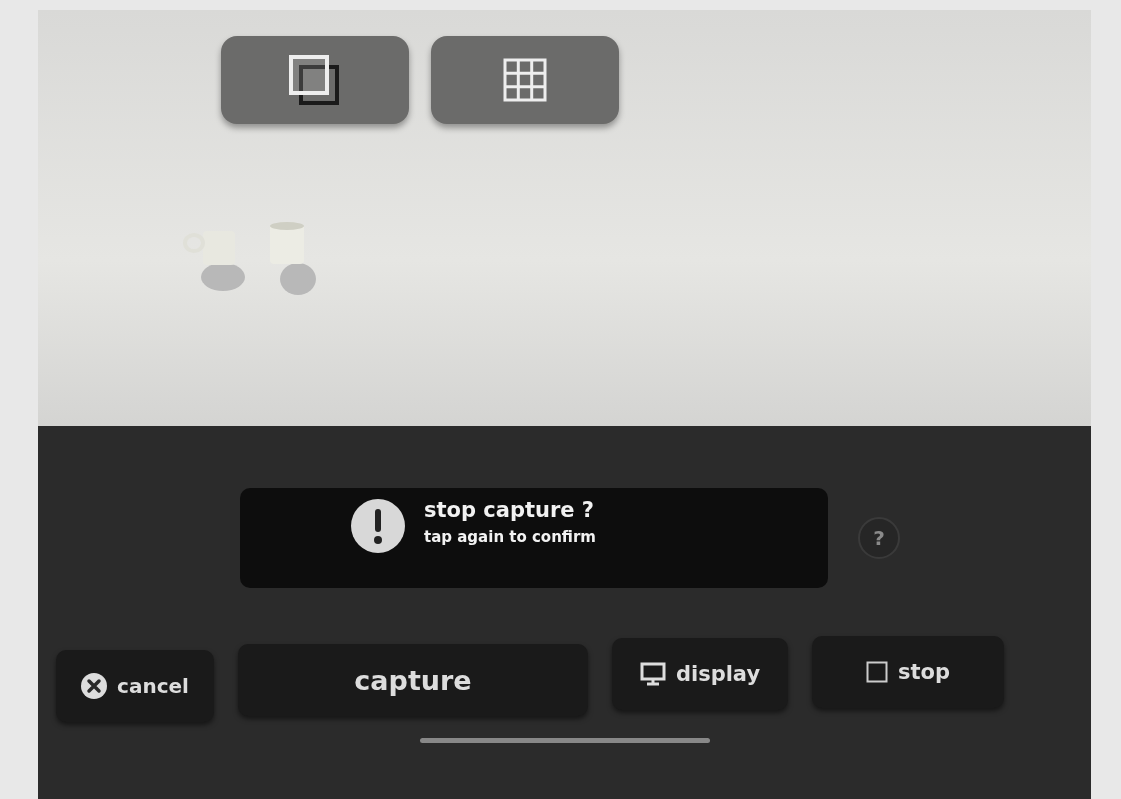 The width and height of the screenshot is (1121, 799). Describe the element at coordinates (877, 672) in the screenshot. I see `square-icon` at that location.